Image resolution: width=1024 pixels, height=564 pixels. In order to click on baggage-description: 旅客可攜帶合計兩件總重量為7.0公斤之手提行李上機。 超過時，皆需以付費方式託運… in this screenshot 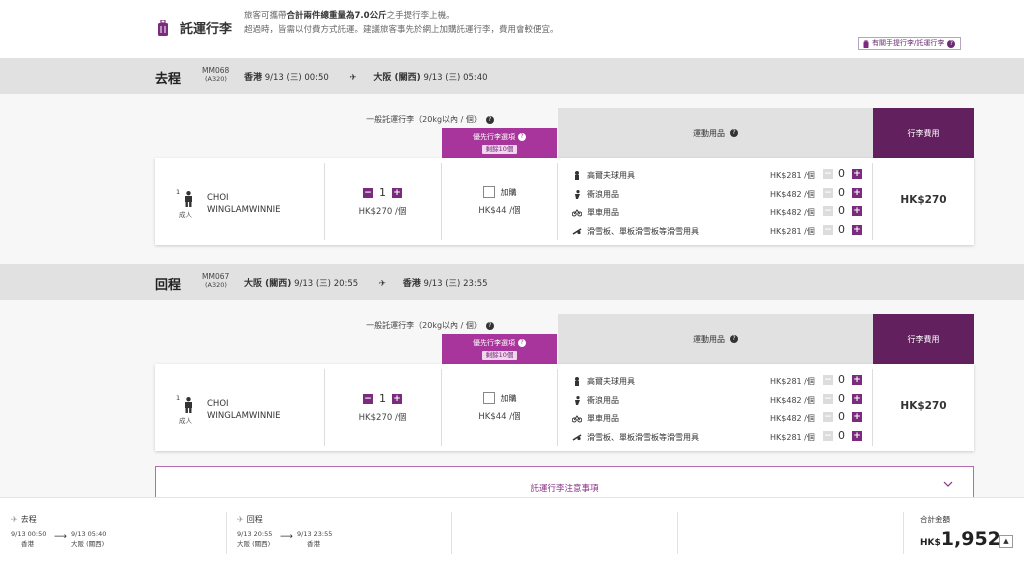, I will do `click(401, 23)`.